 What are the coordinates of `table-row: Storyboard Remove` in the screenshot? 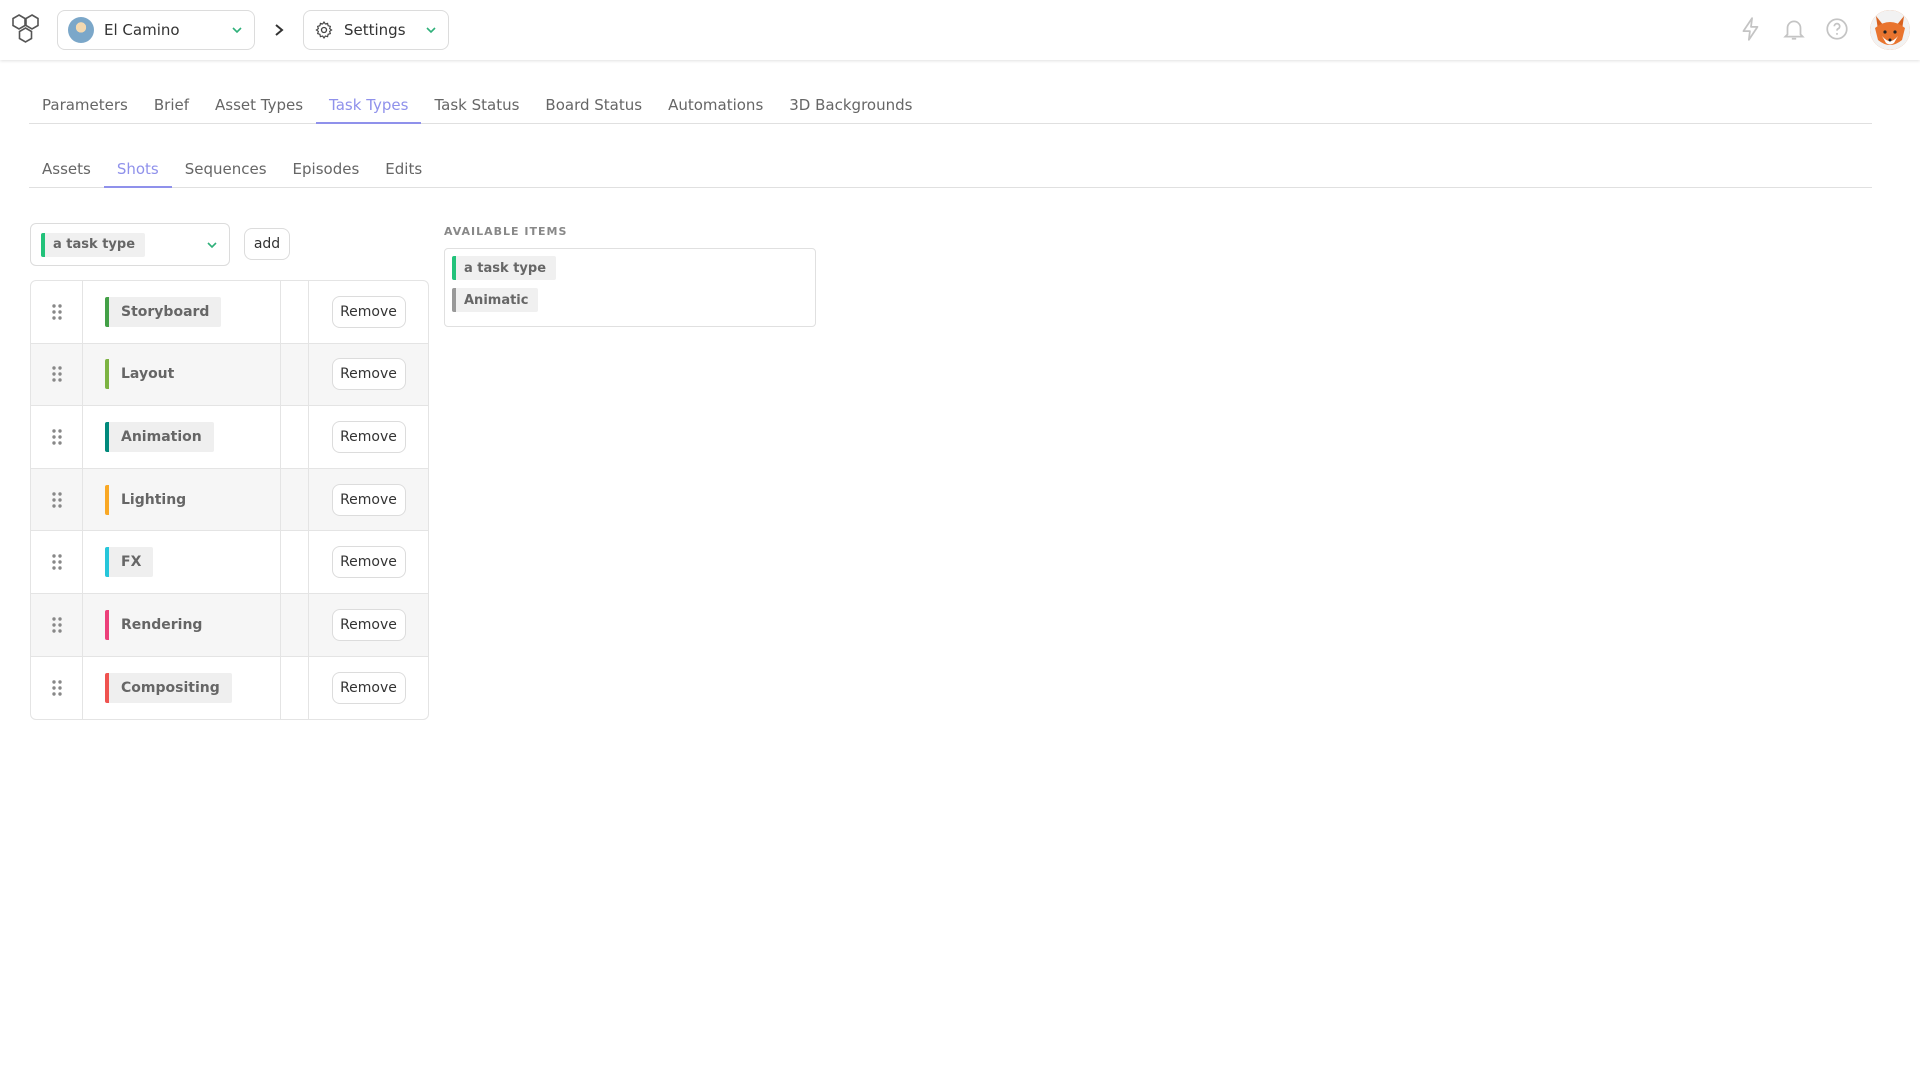 It's located at (229, 312).